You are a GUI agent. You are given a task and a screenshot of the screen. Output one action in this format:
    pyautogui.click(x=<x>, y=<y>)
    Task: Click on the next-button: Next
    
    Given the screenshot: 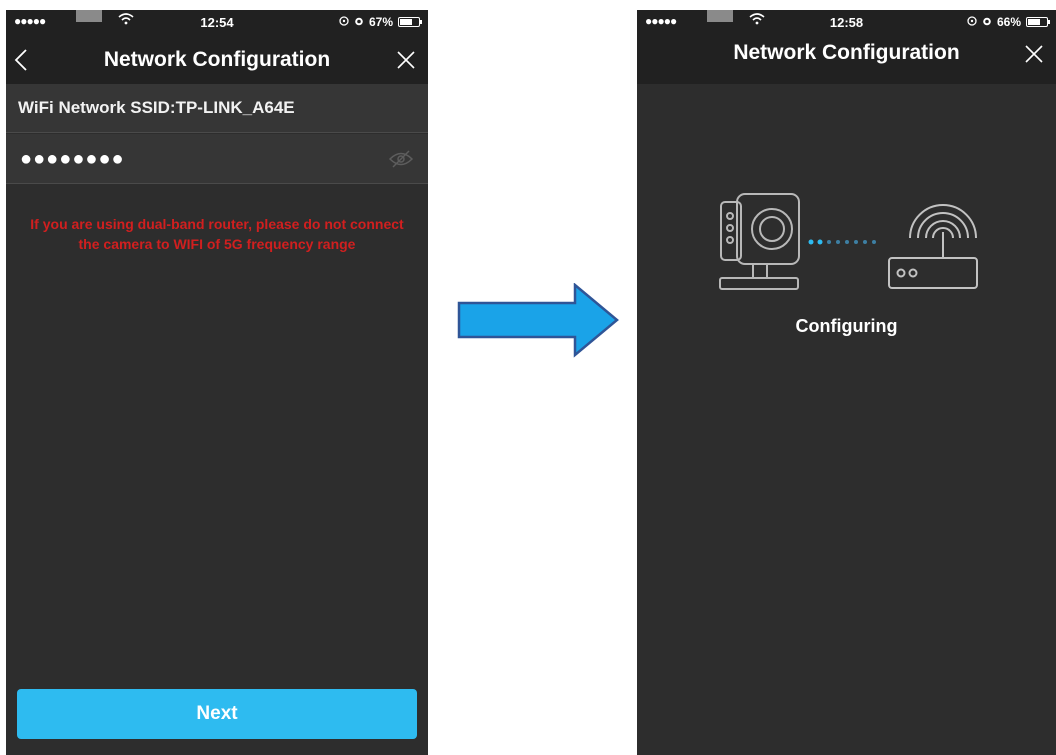 What is the action you would take?
    pyautogui.click(x=217, y=714)
    